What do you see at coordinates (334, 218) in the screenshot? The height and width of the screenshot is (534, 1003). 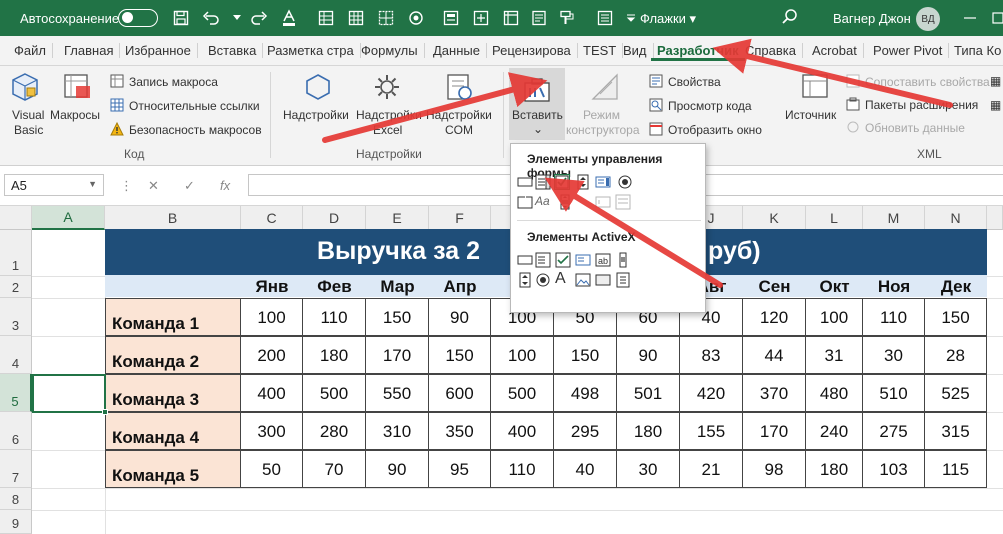 I see `column-header: D` at bounding box center [334, 218].